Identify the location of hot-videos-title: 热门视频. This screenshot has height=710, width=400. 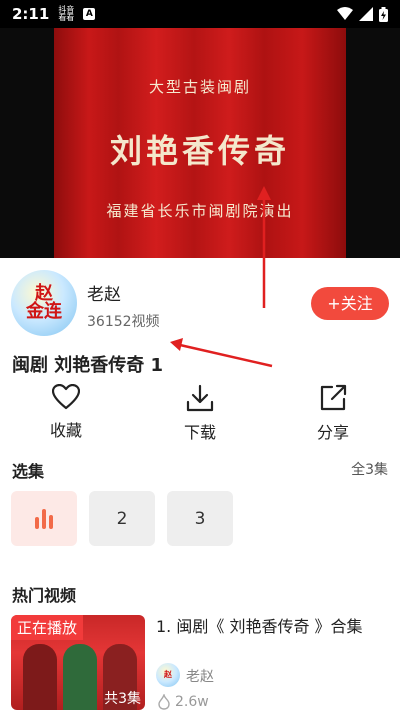
(44, 595).